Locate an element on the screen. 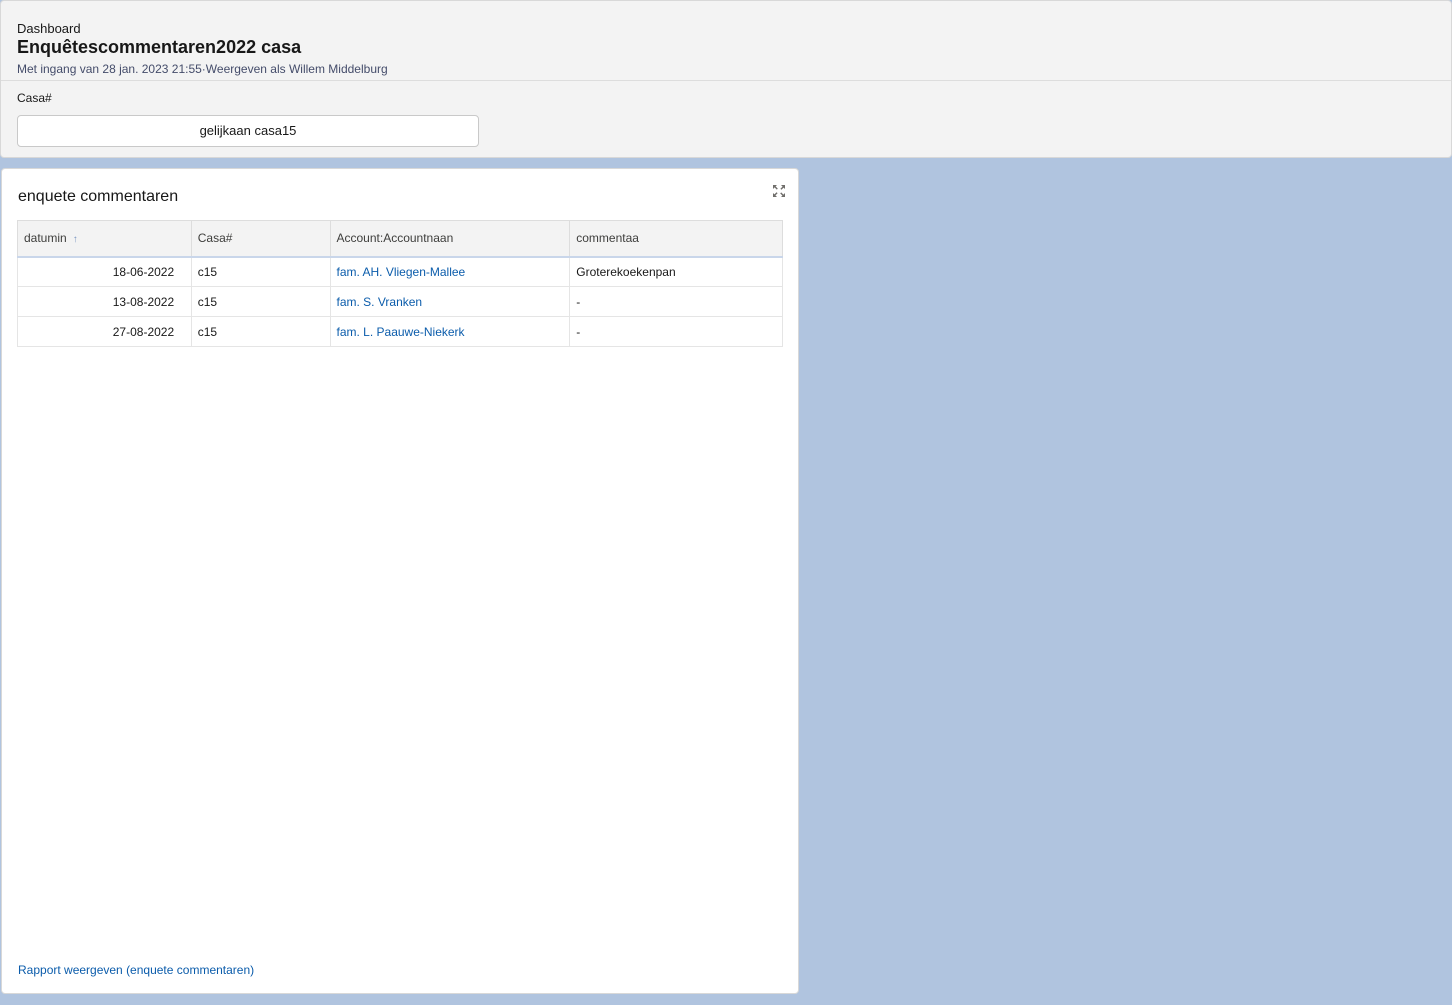 The width and height of the screenshot is (1452, 1005). table-row: 13-08-2022 c15 fam. S. Vranken - is located at coordinates (400, 301).